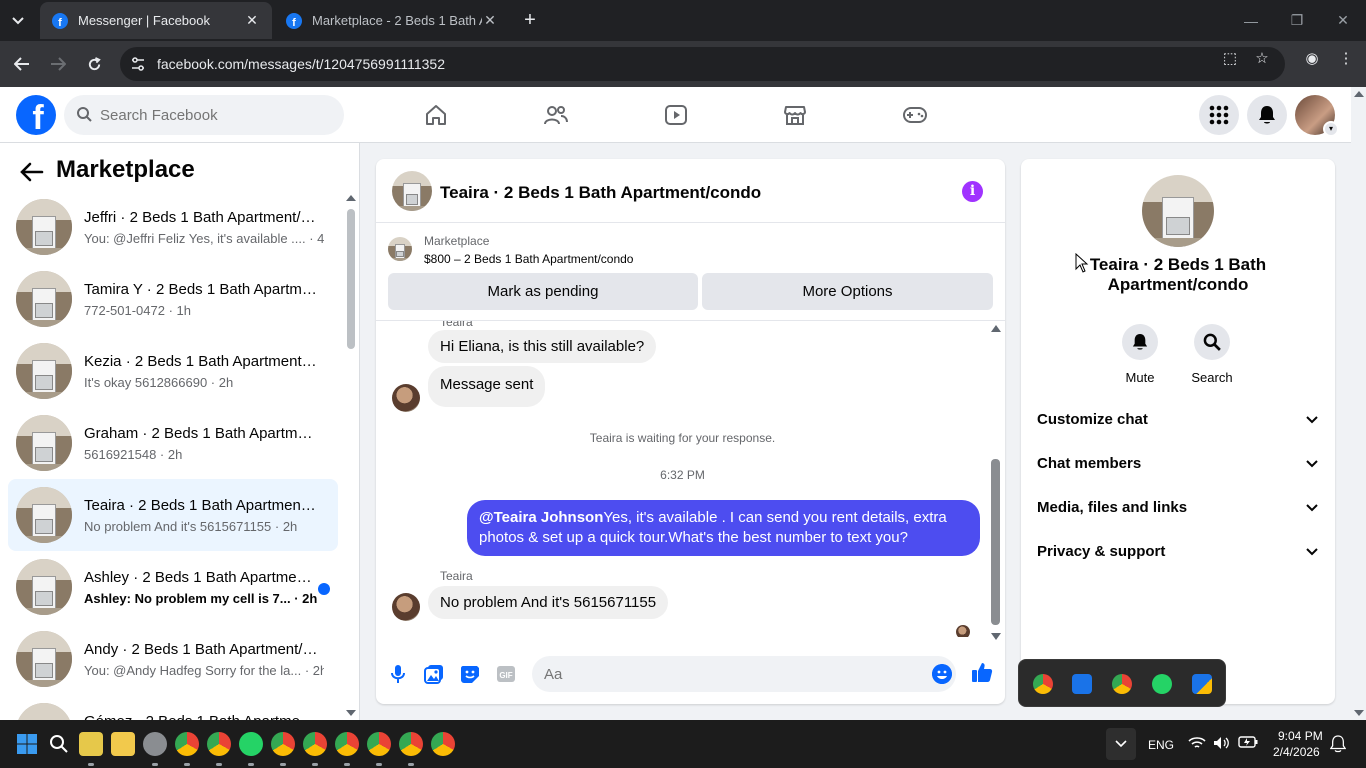  I want to click on listing-thumbnail-small, so click(400, 249).